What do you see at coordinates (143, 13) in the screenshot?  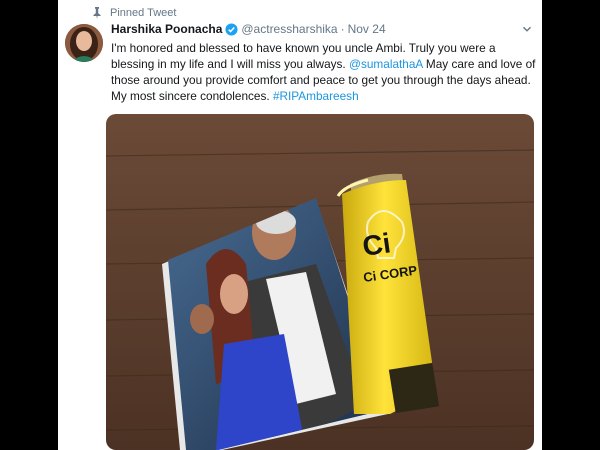 I see `pinned-label: Pinned Tweet` at bounding box center [143, 13].